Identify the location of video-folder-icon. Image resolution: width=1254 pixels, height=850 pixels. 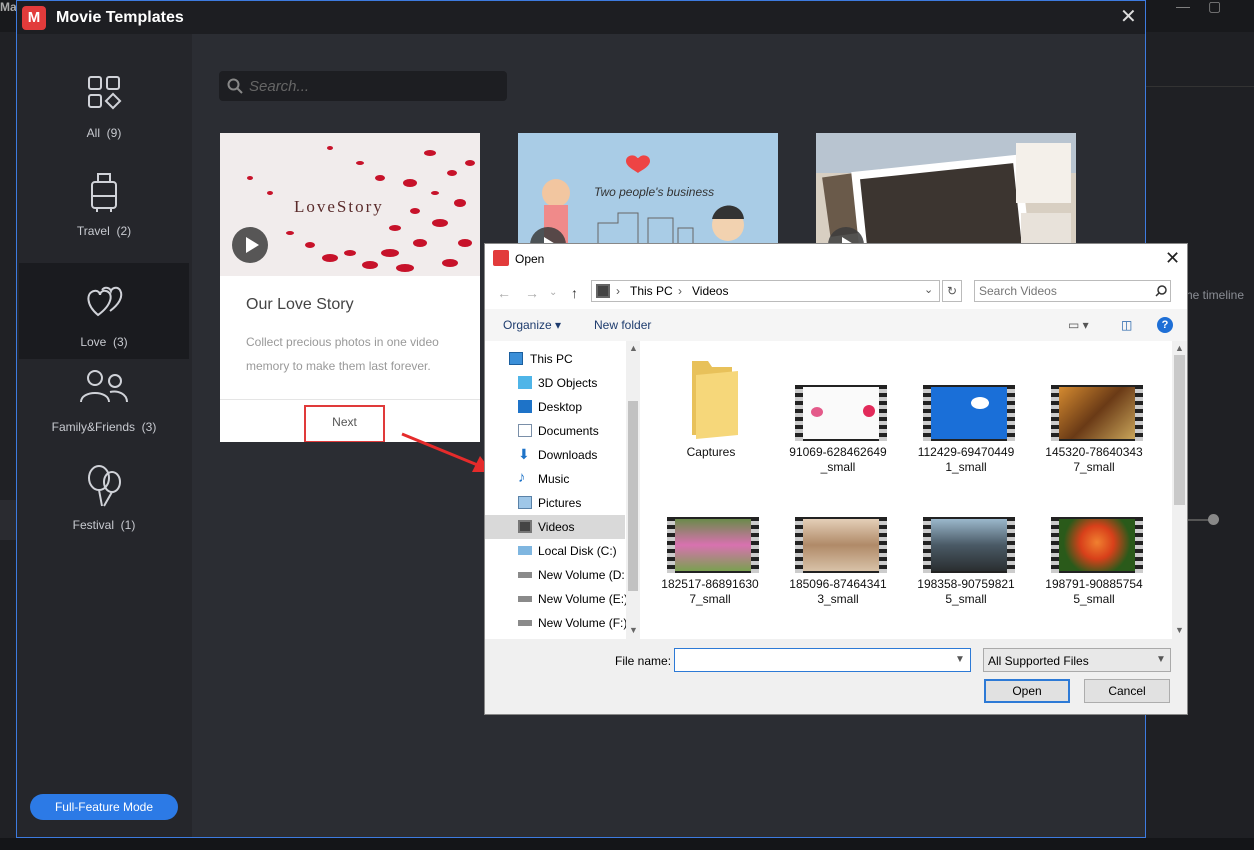
(603, 291).